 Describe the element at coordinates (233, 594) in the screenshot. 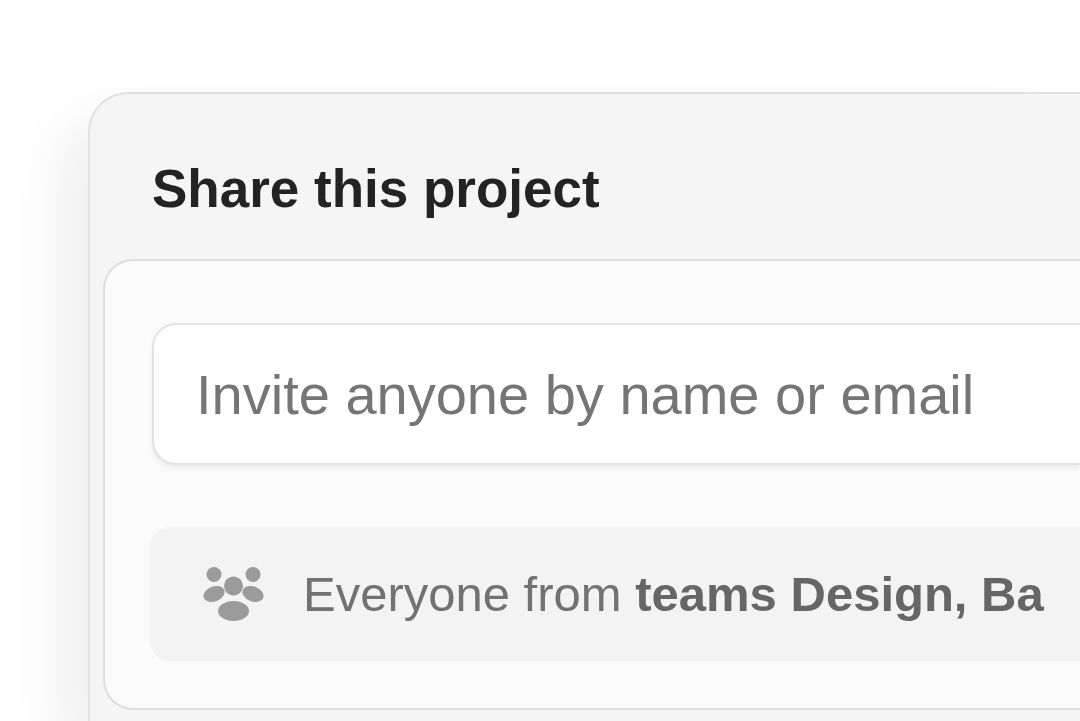

I see `people-icon` at that location.